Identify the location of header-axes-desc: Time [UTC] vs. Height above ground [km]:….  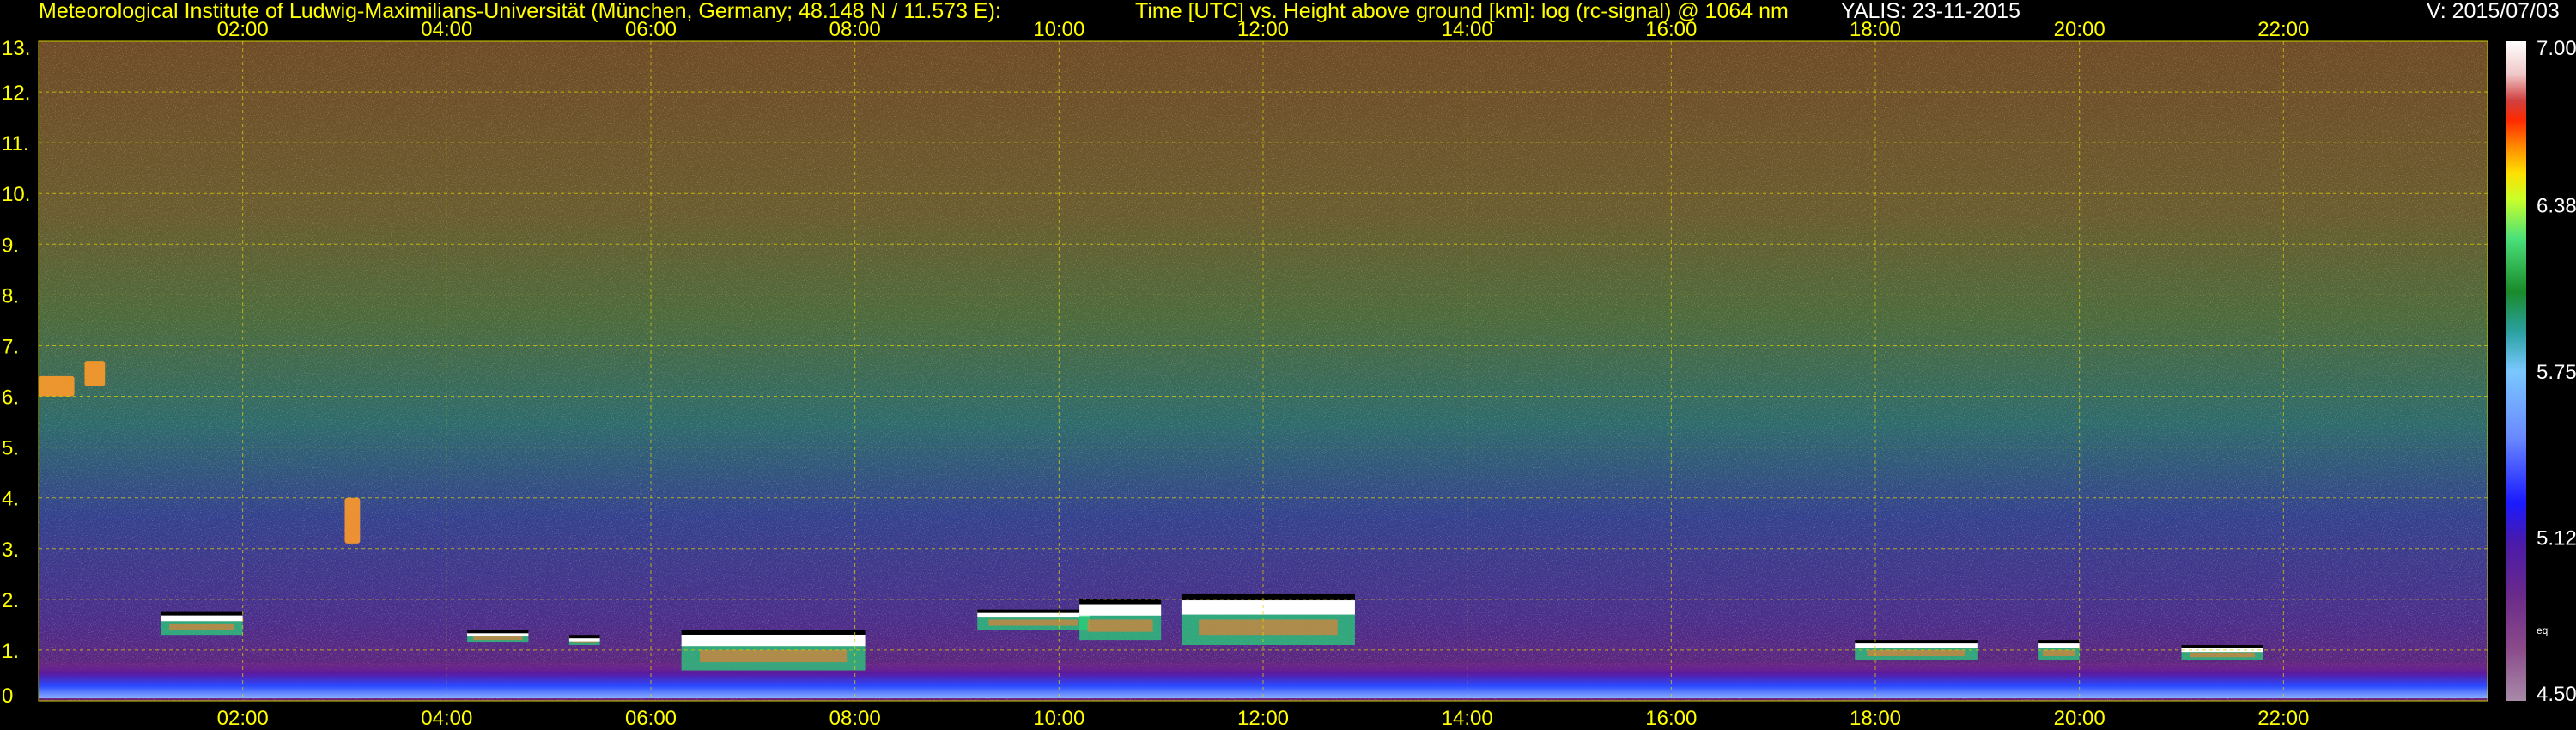
(1462, 11).